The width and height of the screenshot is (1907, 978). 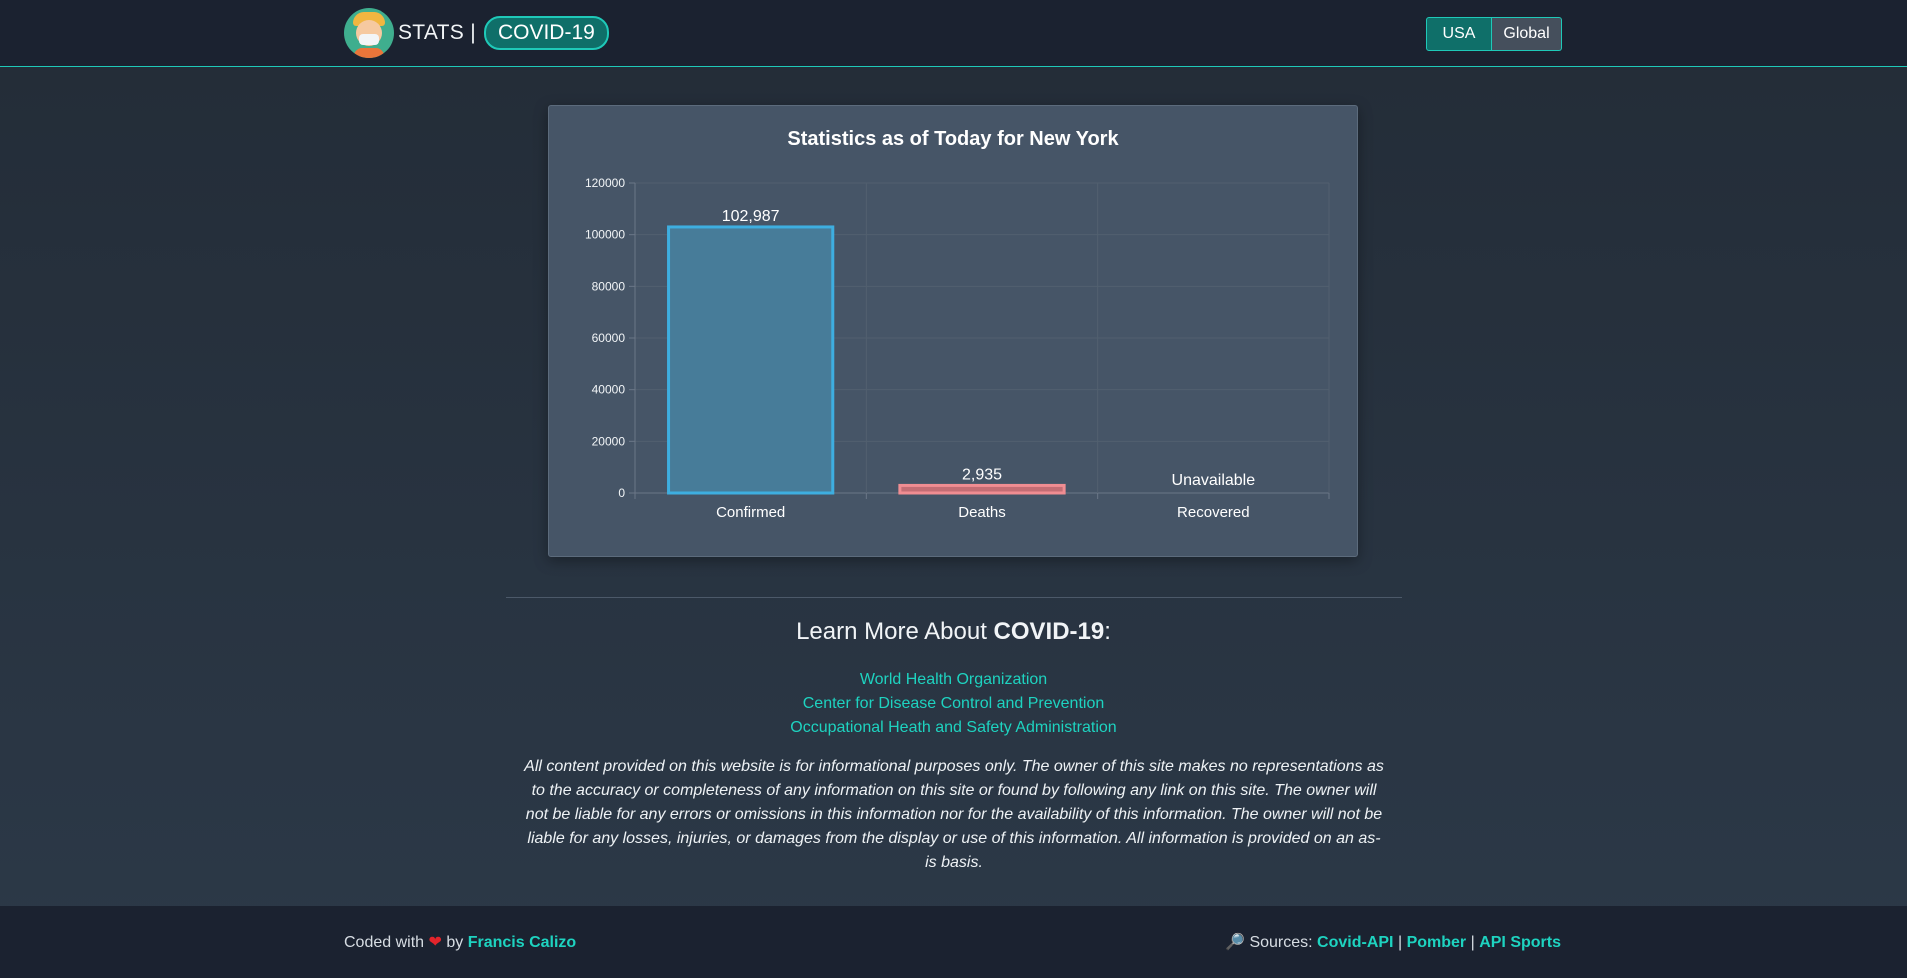 I want to click on y-tick-label: 80000, so click(x=609, y=286).